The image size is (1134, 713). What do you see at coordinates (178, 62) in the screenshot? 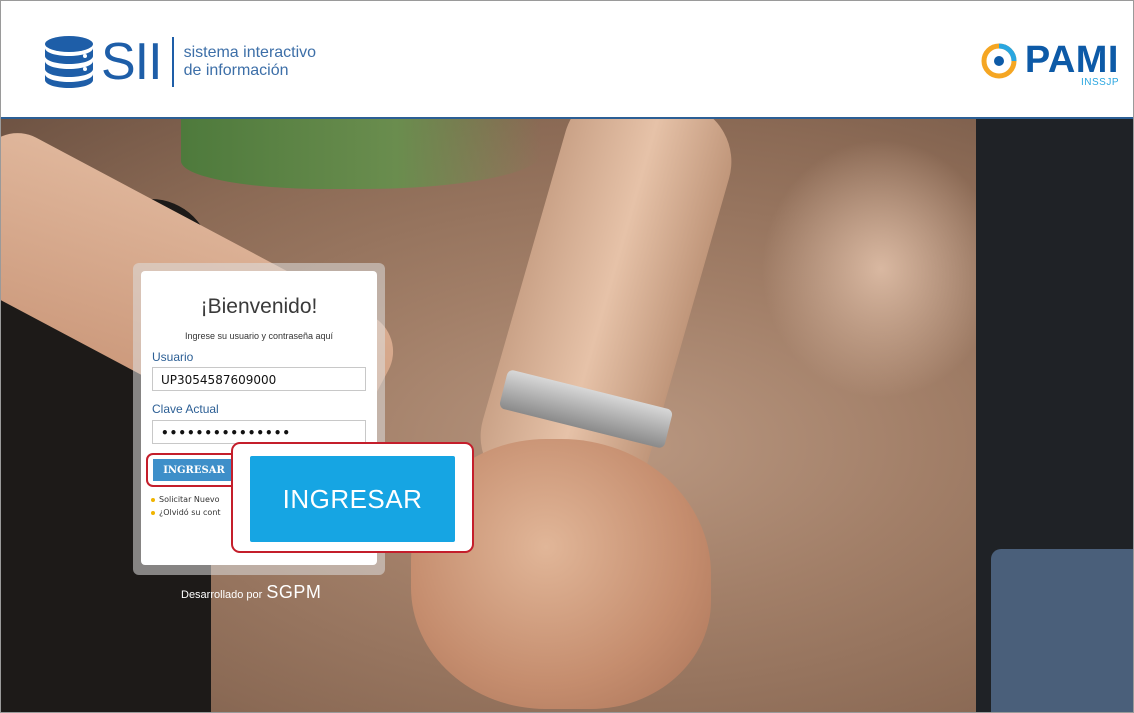
I see `sii-logo: SII sistema interactivo de información` at bounding box center [178, 62].